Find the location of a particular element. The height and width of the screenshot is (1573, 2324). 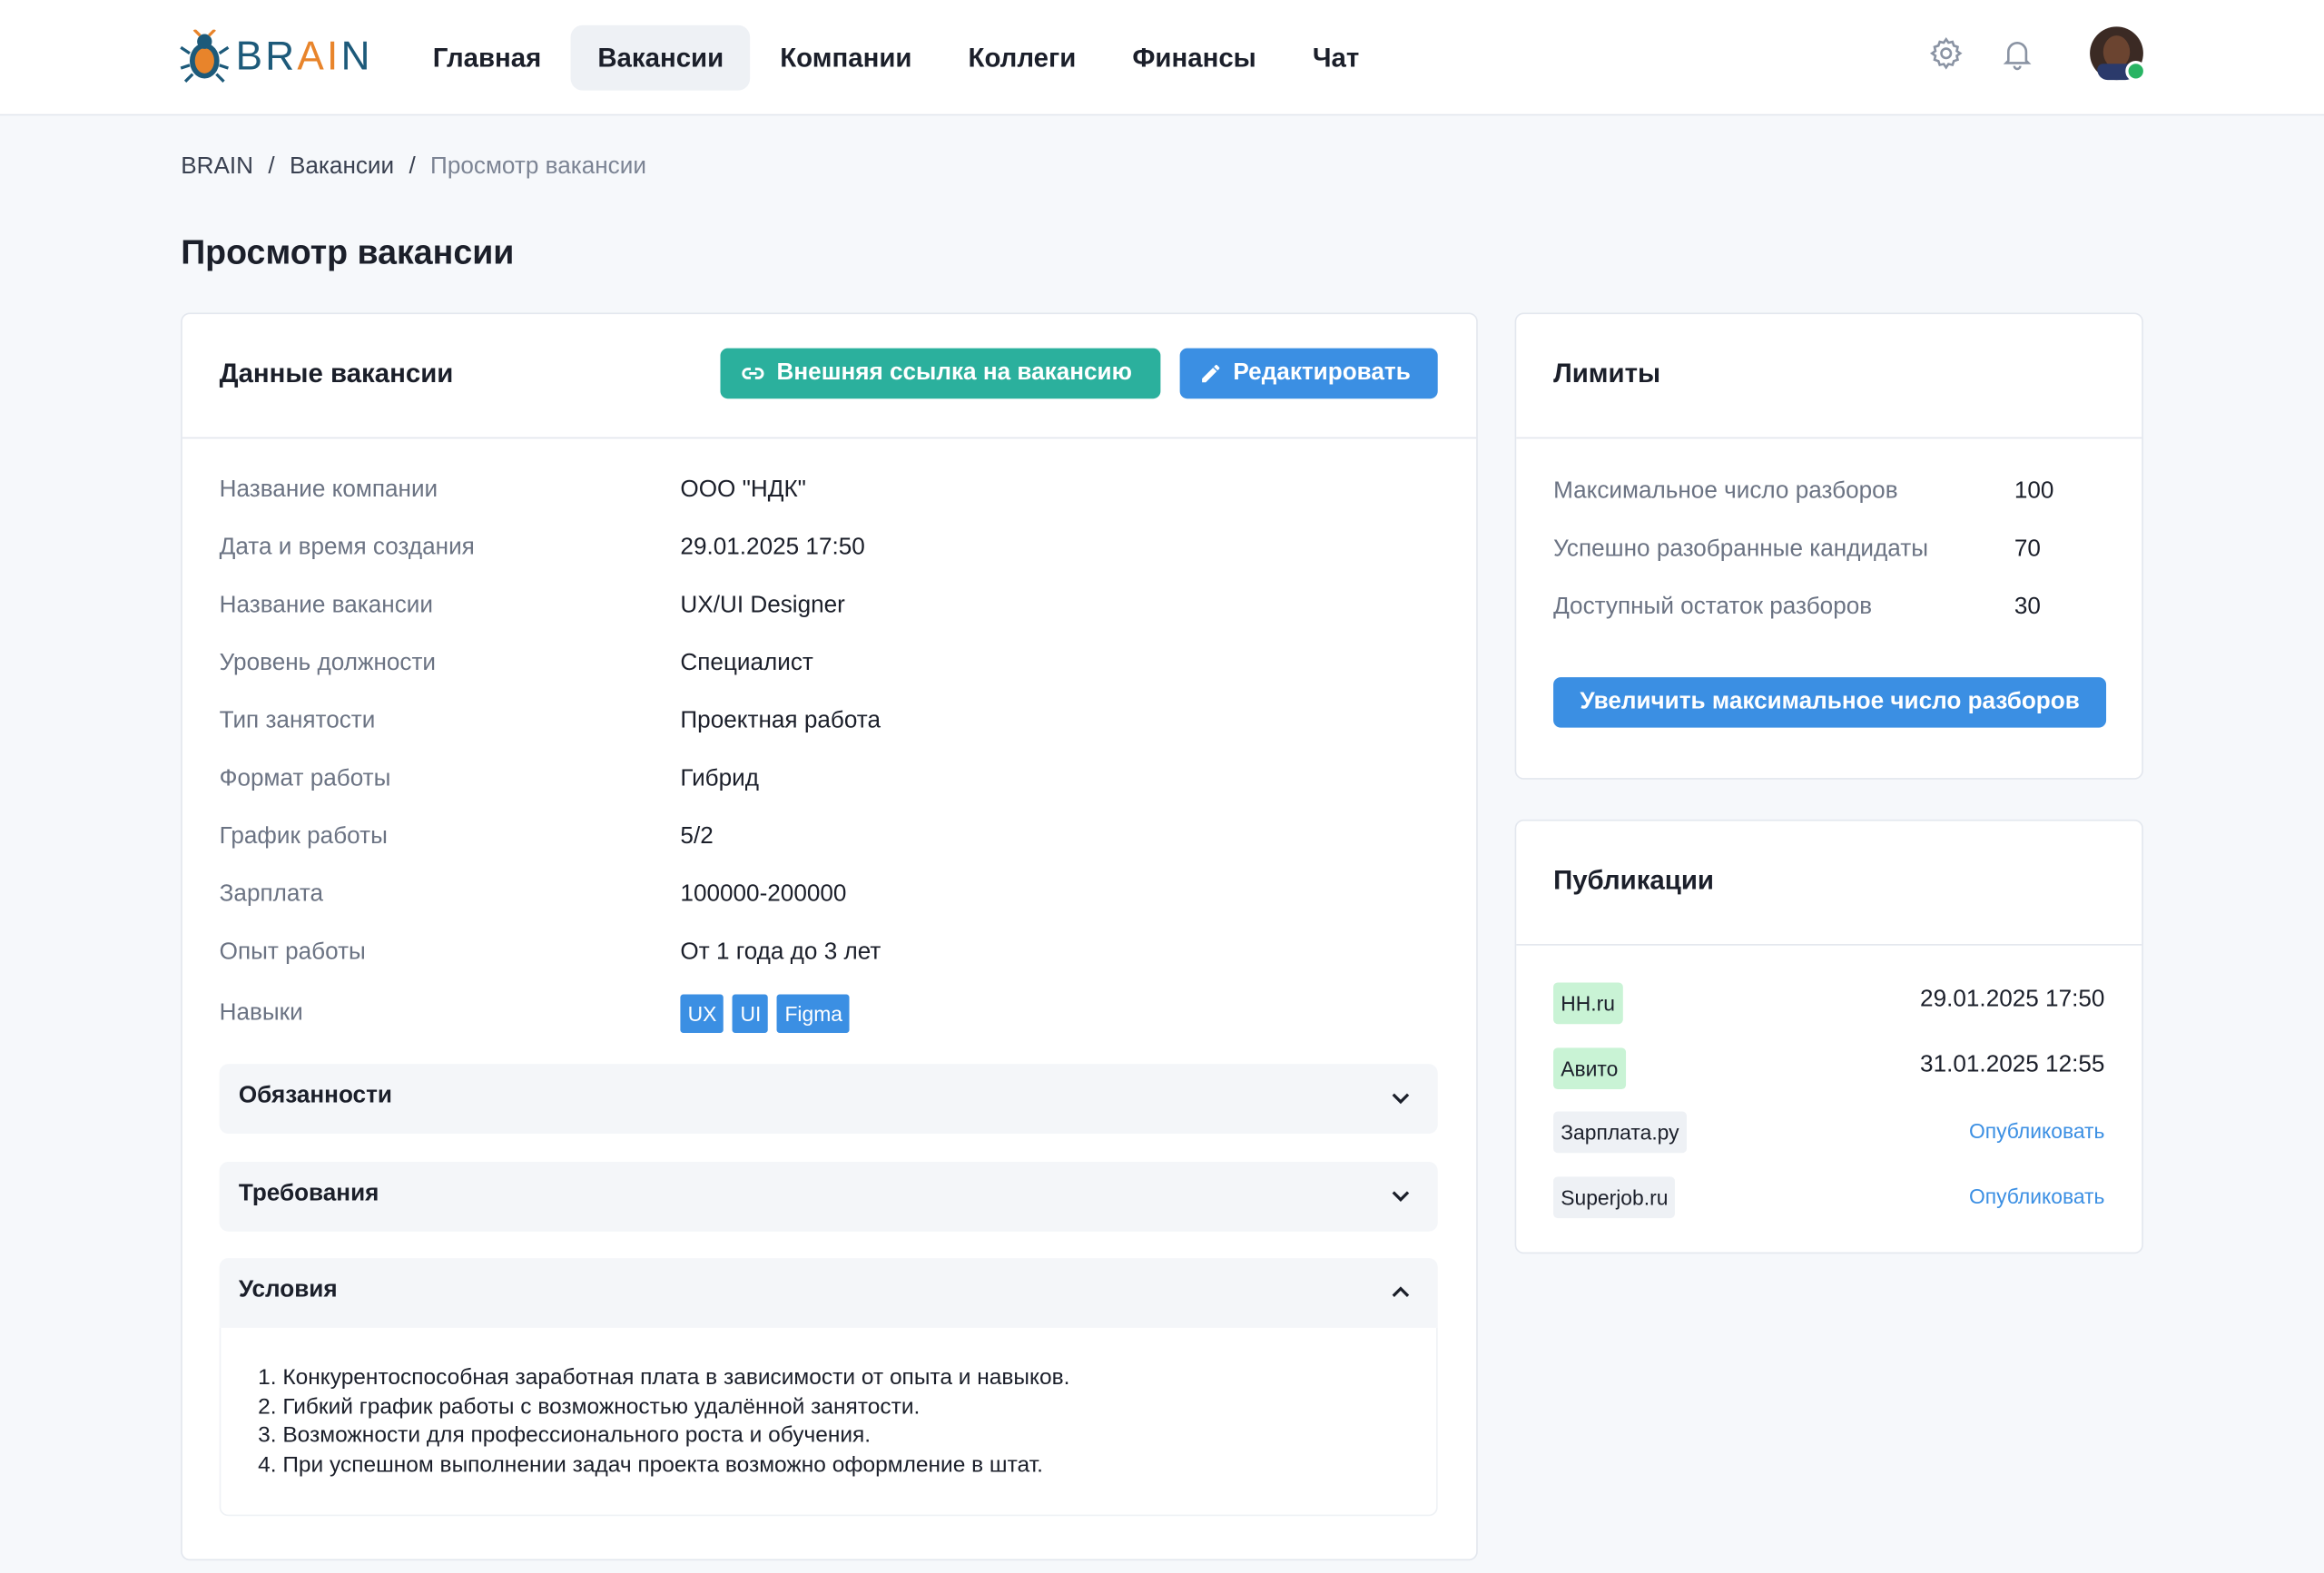

online-status-dot is located at coordinates (2136, 71).